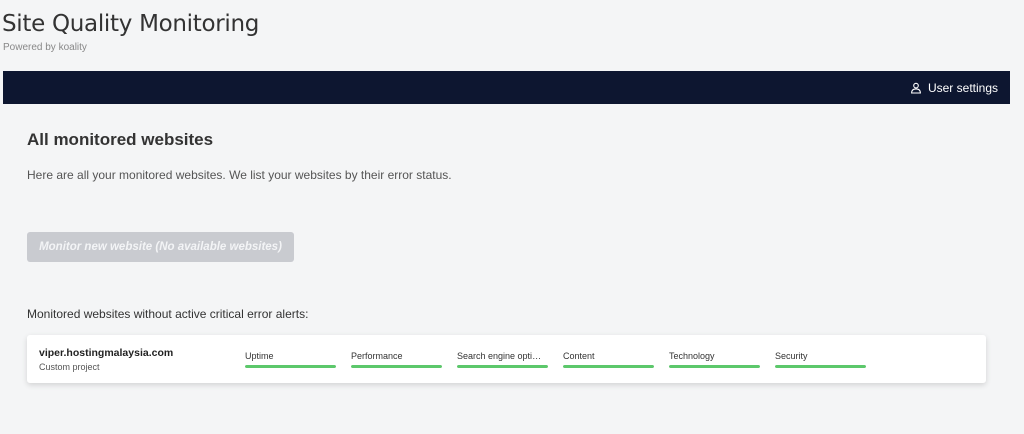 The image size is (1024, 434). Describe the element at coordinates (106, 353) in the screenshot. I see `site-name: viper.hostingmalaysia.com` at that location.